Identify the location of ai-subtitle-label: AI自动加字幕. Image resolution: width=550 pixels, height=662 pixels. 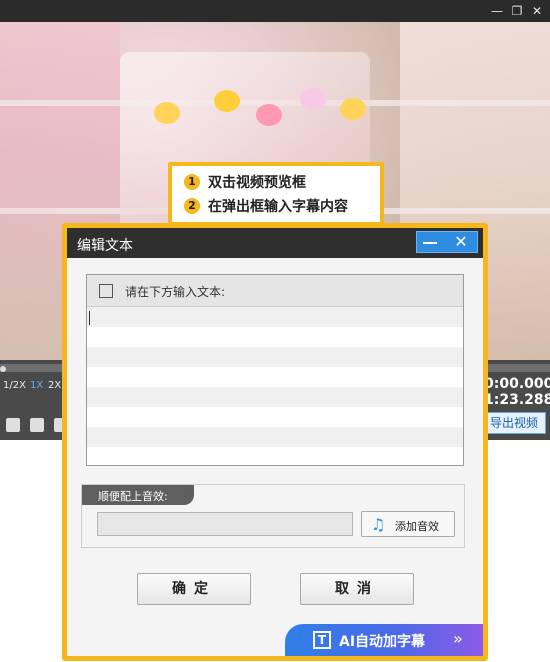
(382, 642).